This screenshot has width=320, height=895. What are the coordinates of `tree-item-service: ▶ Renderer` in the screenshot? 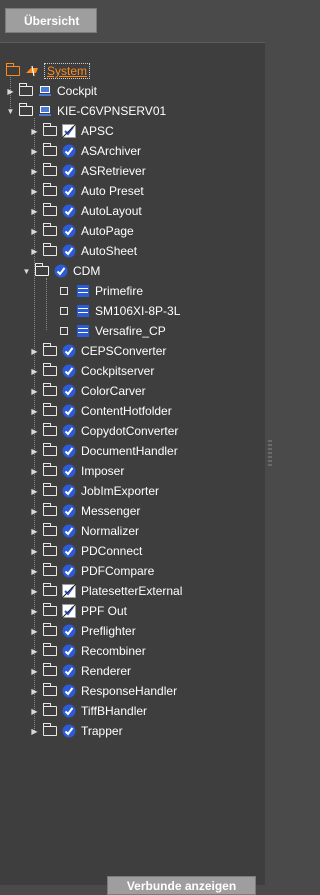 It's located at (80, 671).